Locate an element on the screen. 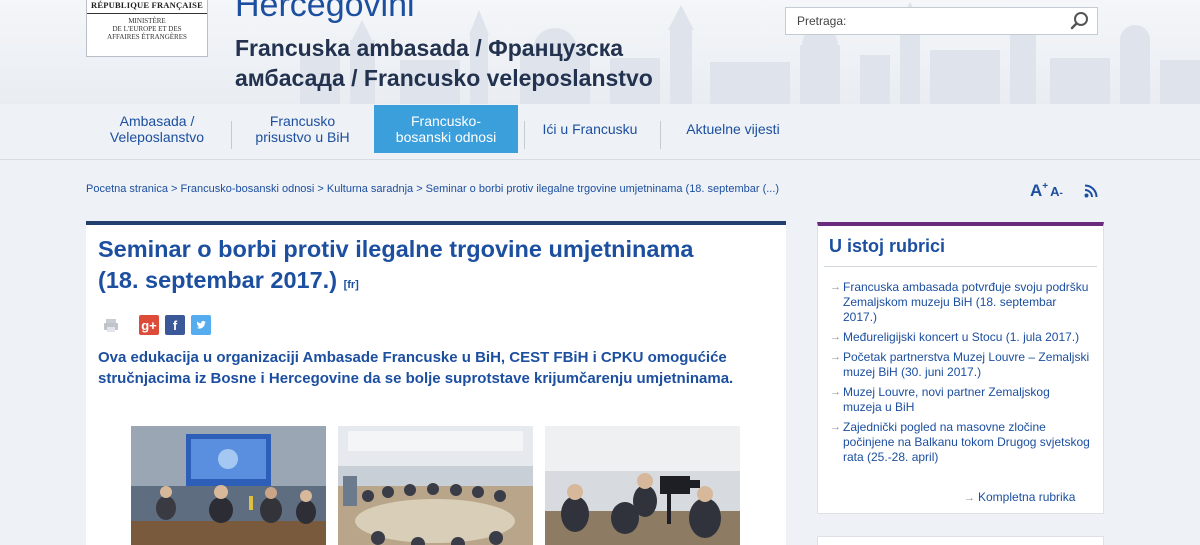 This screenshot has height=545, width=1200. logo-ministry-line: DE L'EUROPE ET DES is located at coordinates (147, 29).